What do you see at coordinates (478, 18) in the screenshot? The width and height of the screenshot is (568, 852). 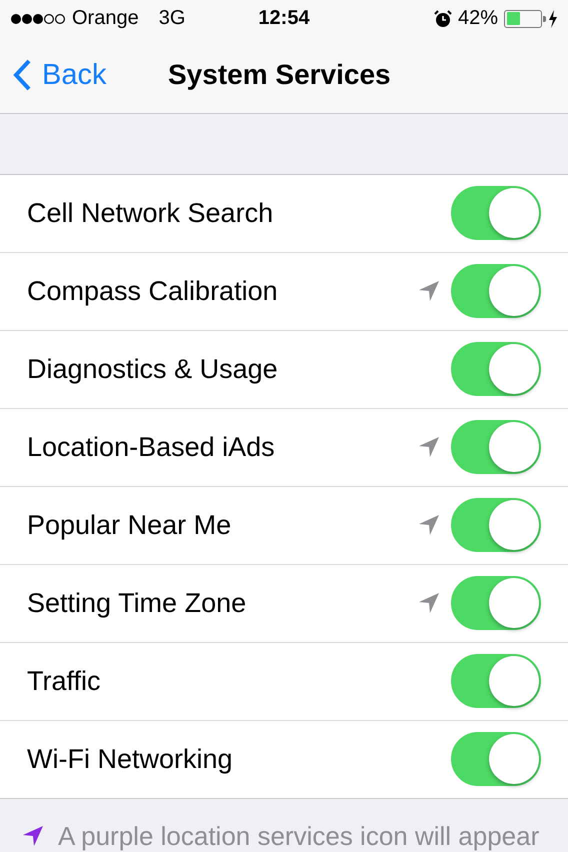 I see `battery-percent: 42%` at bounding box center [478, 18].